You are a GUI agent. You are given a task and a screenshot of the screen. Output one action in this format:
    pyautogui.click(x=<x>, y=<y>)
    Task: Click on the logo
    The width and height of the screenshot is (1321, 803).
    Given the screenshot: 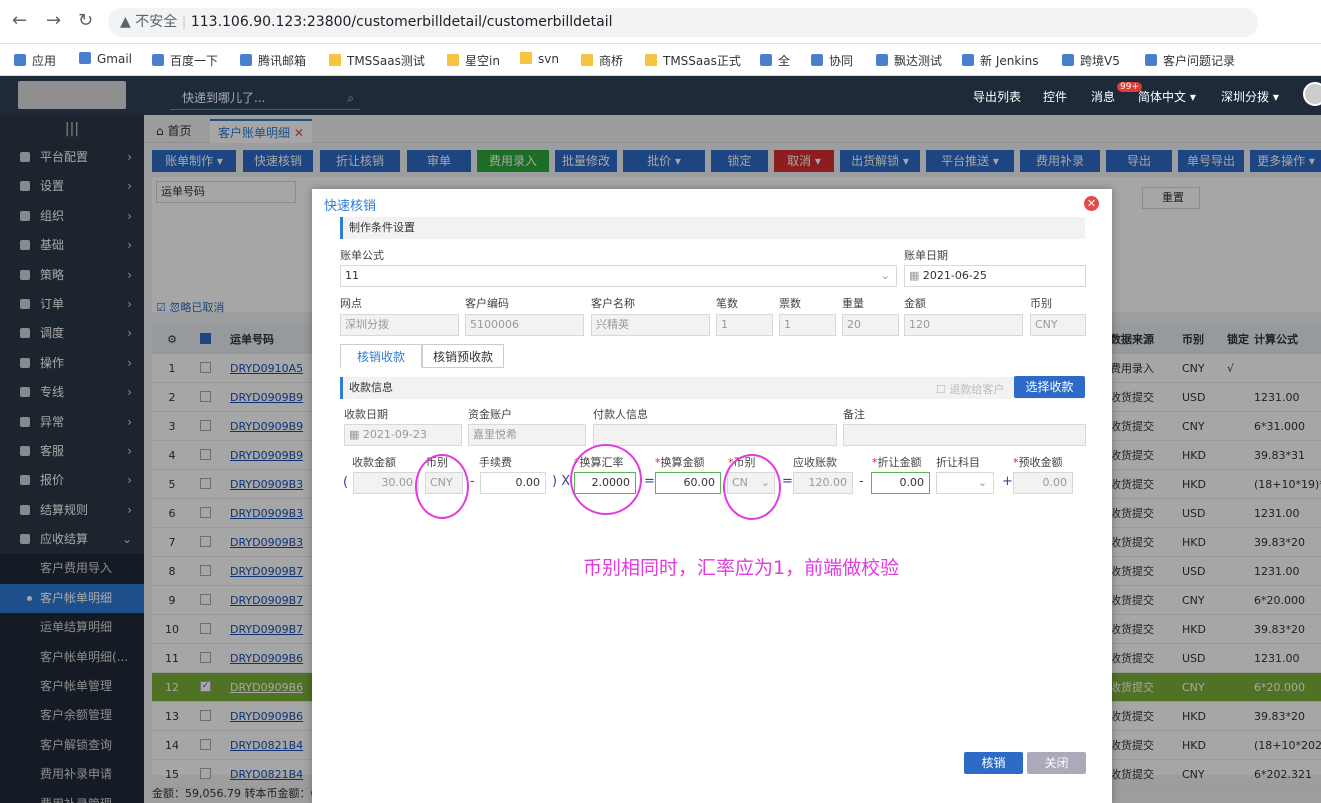 What is the action you would take?
    pyautogui.click(x=72, y=95)
    